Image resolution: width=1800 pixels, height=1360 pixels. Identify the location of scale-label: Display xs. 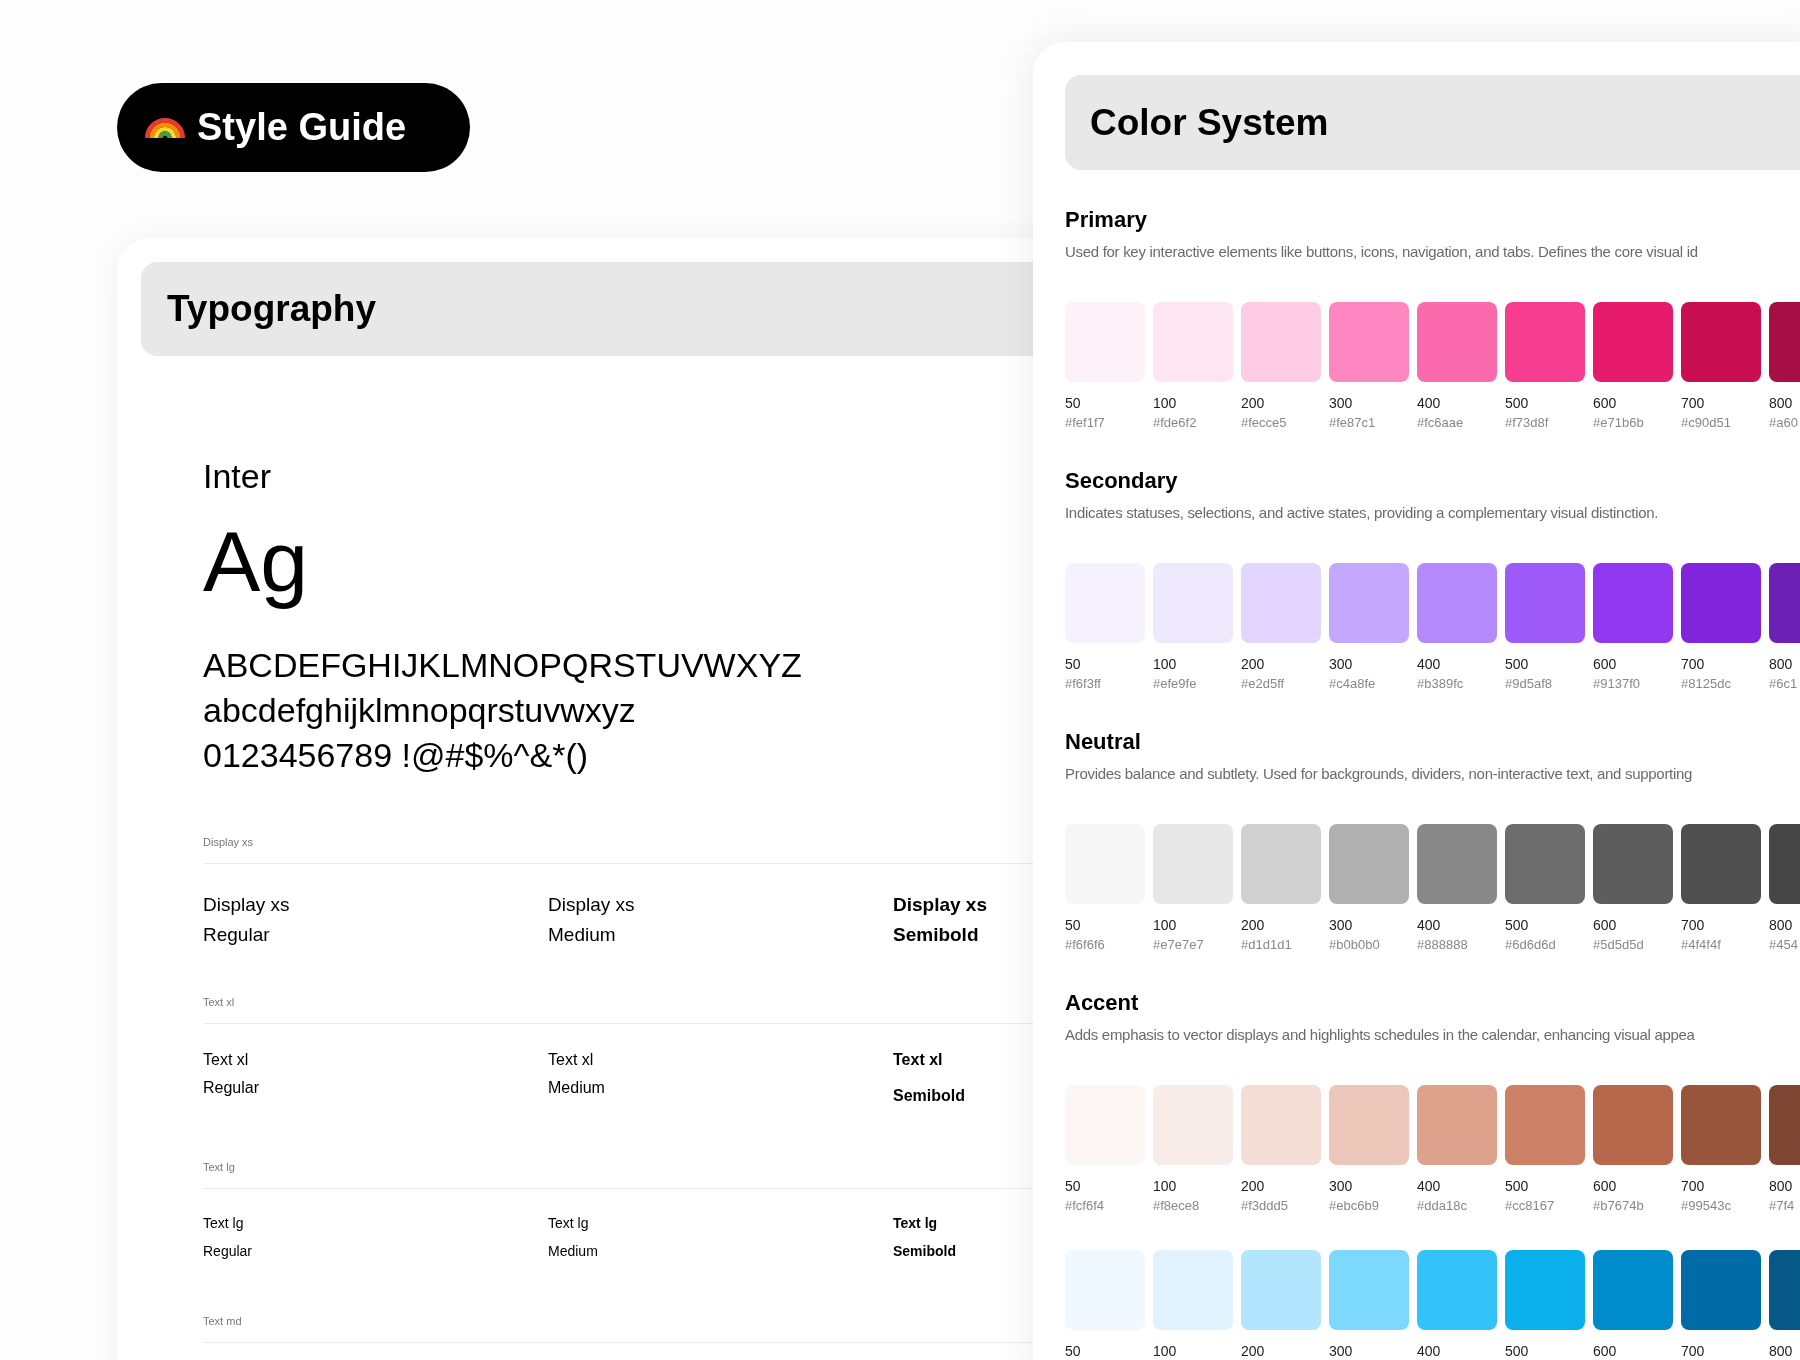
(228, 843).